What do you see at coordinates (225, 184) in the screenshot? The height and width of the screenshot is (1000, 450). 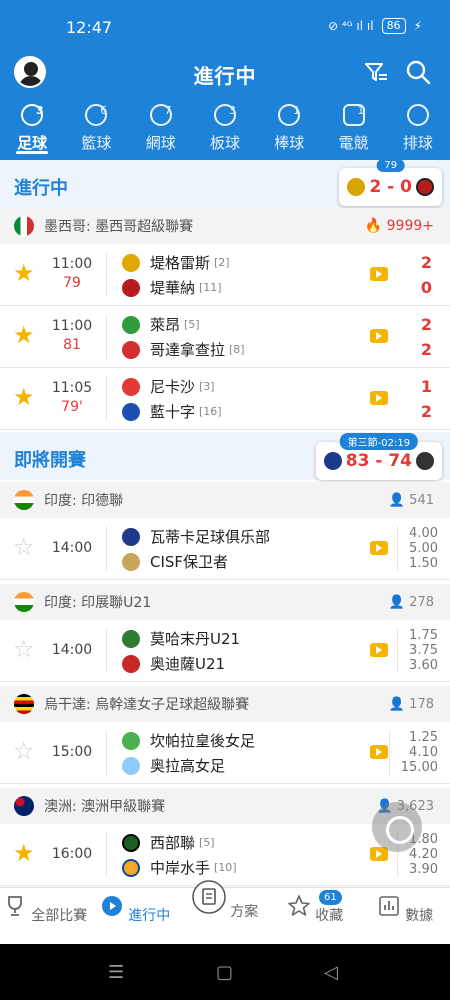 I see `live-section-header: 進行中 79 2 - 0` at bounding box center [225, 184].